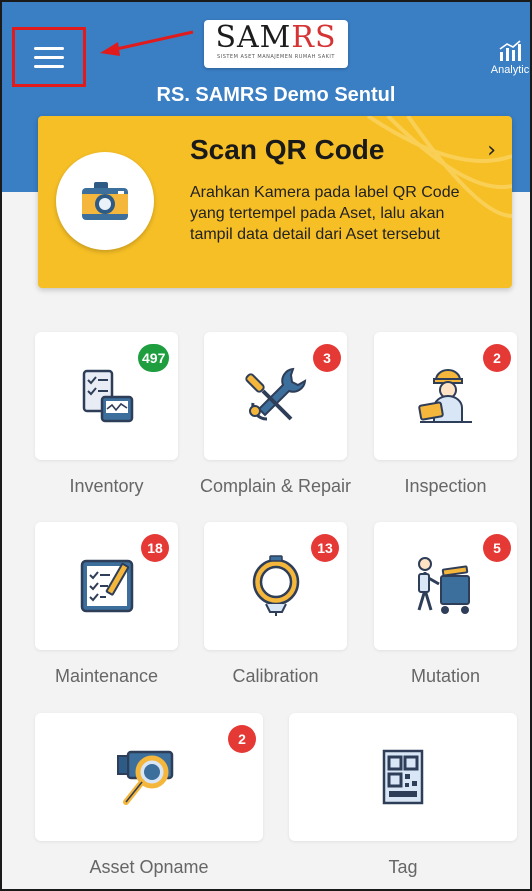 This screenshot has width=532, height=891. I want to click on complain-count-badge: 3, so click(327, 358).